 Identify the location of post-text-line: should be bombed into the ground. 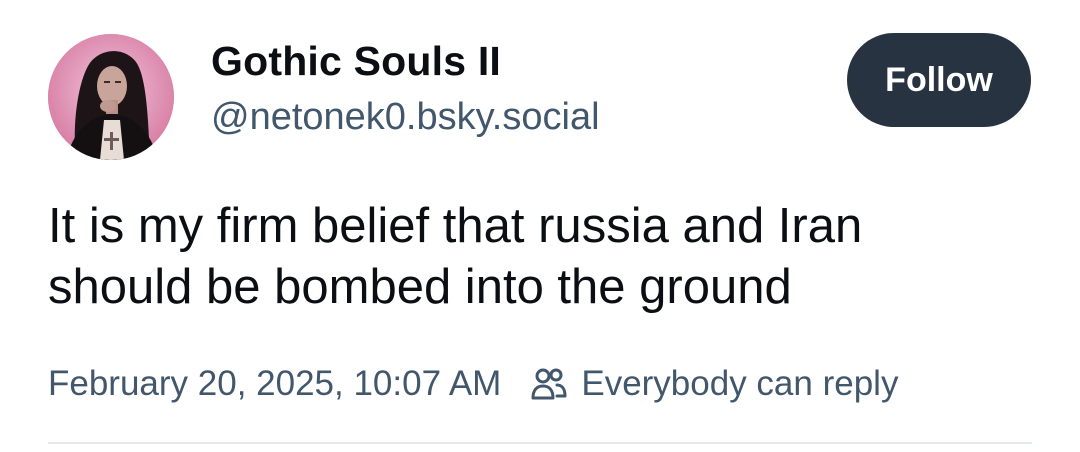
(420, 287).